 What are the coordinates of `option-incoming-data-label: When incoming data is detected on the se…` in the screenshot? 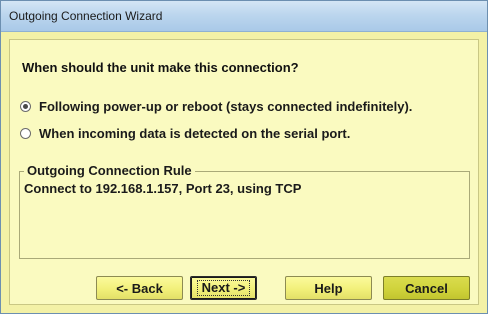 It's located at (195, 133).